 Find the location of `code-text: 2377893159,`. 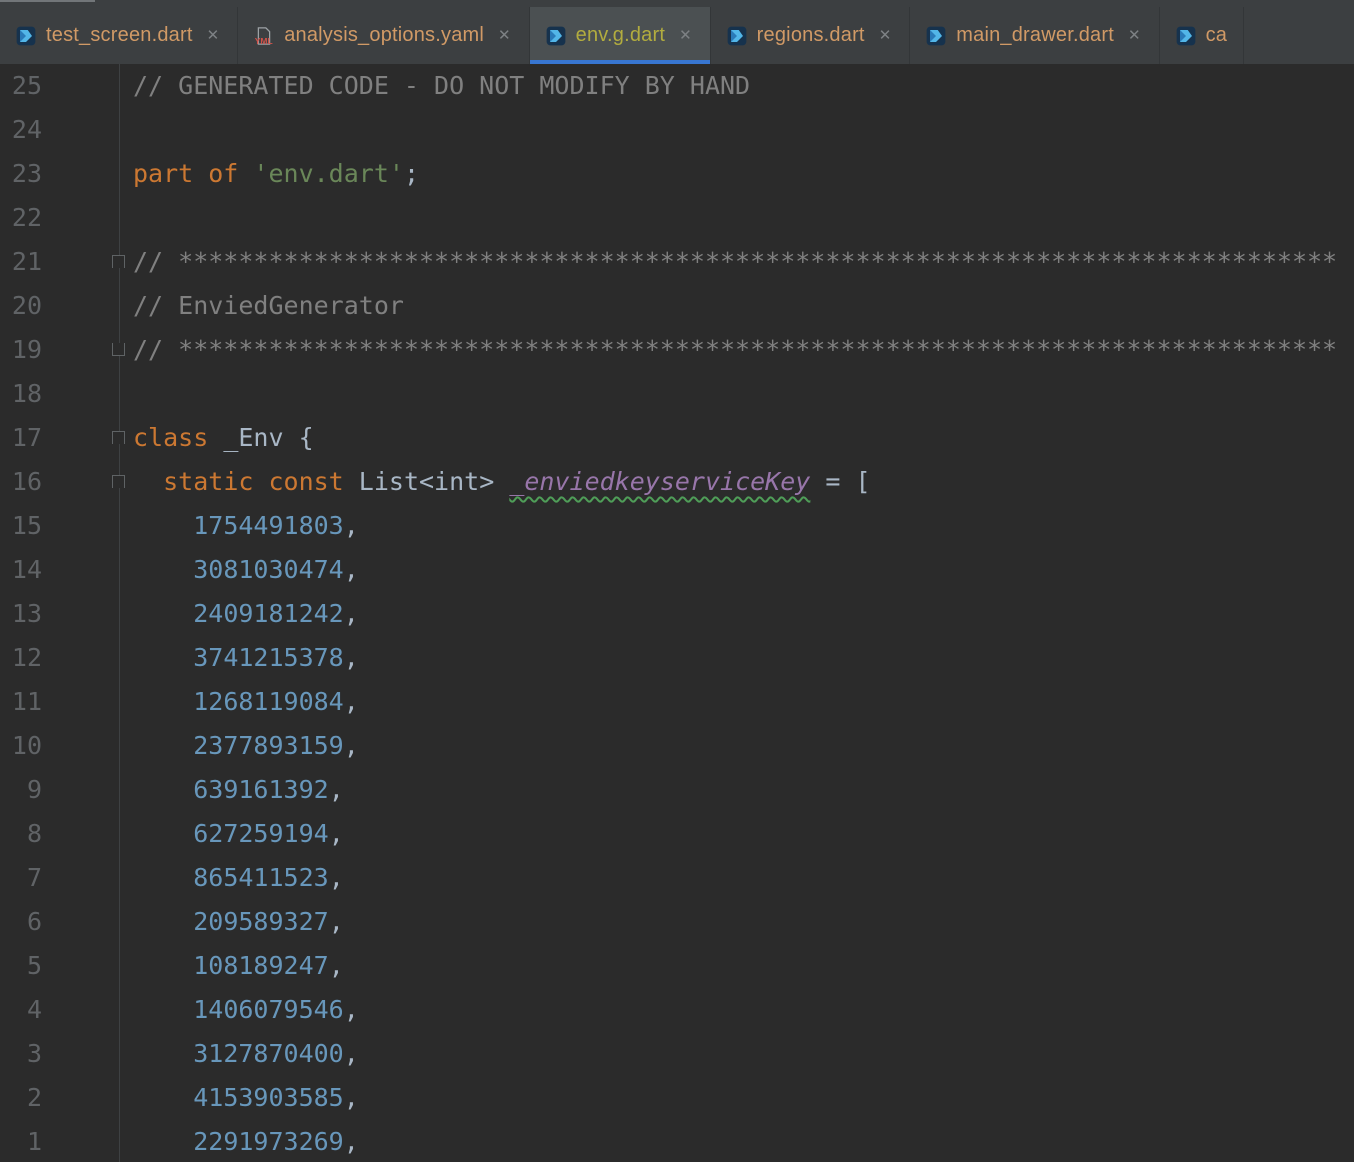

code-text: 2377893159, is located at coordinates (200, 746).